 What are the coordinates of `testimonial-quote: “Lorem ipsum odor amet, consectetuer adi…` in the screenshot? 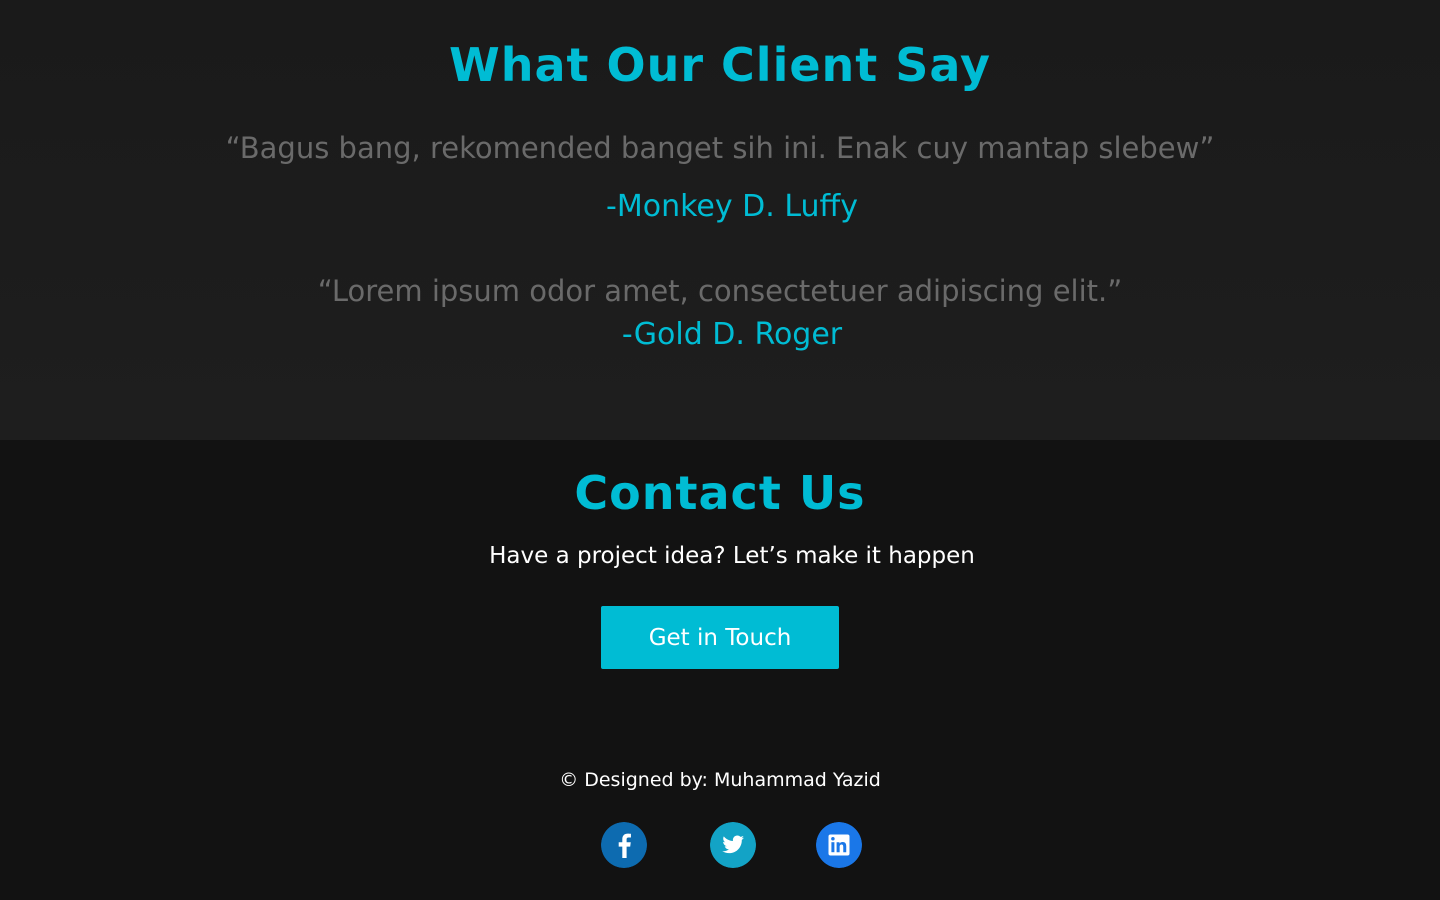 It's located at (720, 291).